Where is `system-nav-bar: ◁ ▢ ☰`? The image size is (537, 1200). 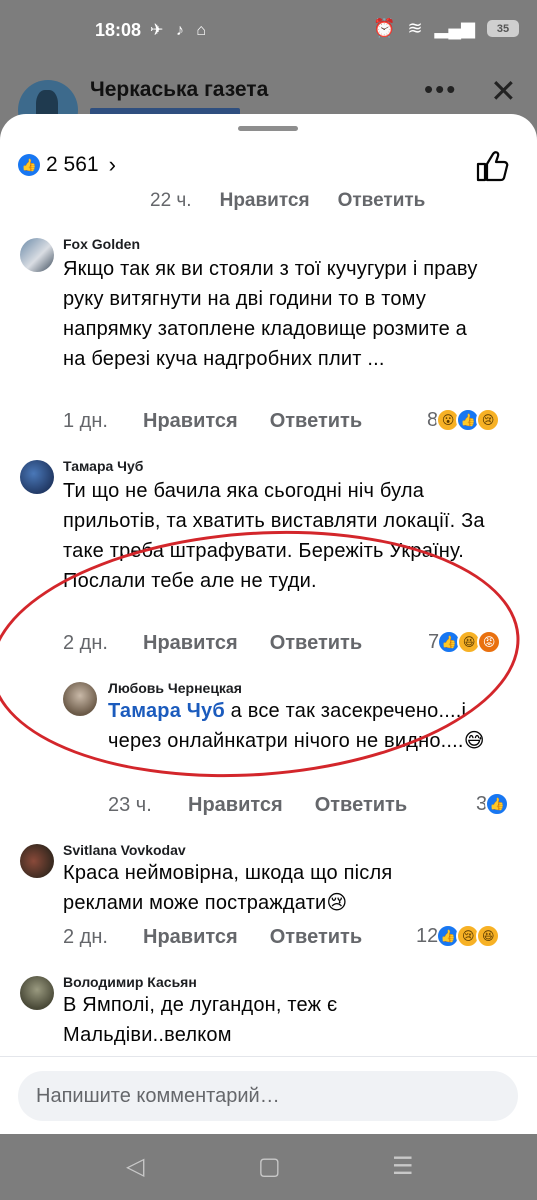
system-nav-bar: ◁ ▢ ☰ is located at coordinates (268, 1167).